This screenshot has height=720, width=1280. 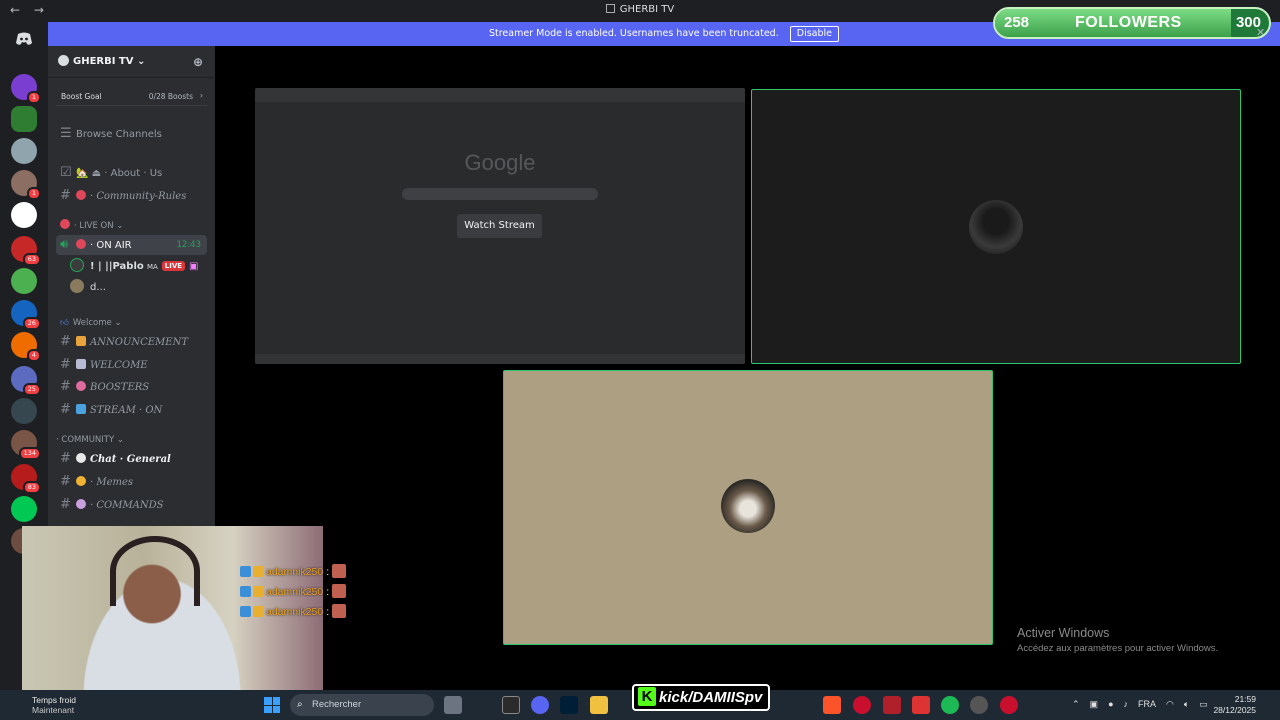 I want to click on disable-button: Disable, so click(x=814, y=34).